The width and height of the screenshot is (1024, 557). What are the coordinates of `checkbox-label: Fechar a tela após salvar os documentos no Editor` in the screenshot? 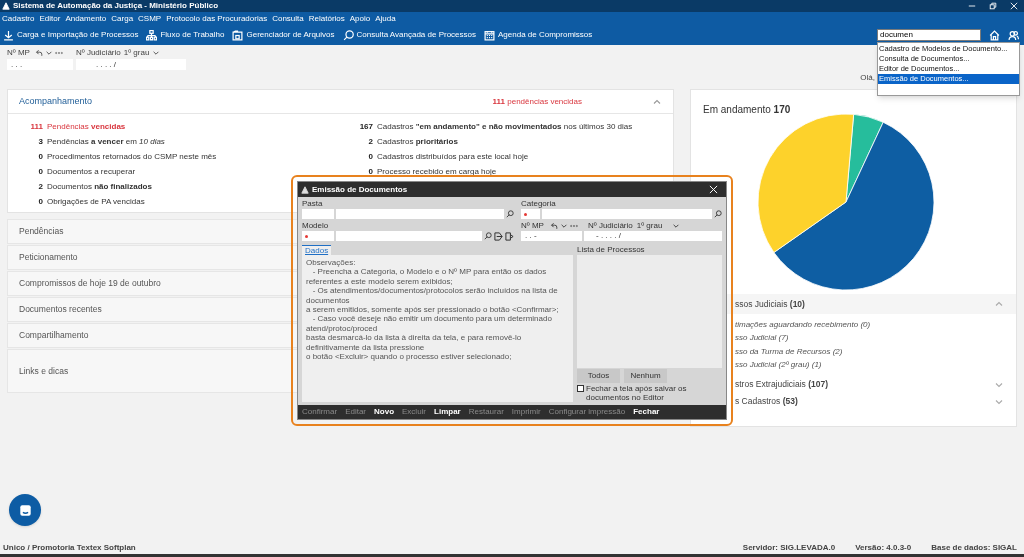 It's located at (637, 393).